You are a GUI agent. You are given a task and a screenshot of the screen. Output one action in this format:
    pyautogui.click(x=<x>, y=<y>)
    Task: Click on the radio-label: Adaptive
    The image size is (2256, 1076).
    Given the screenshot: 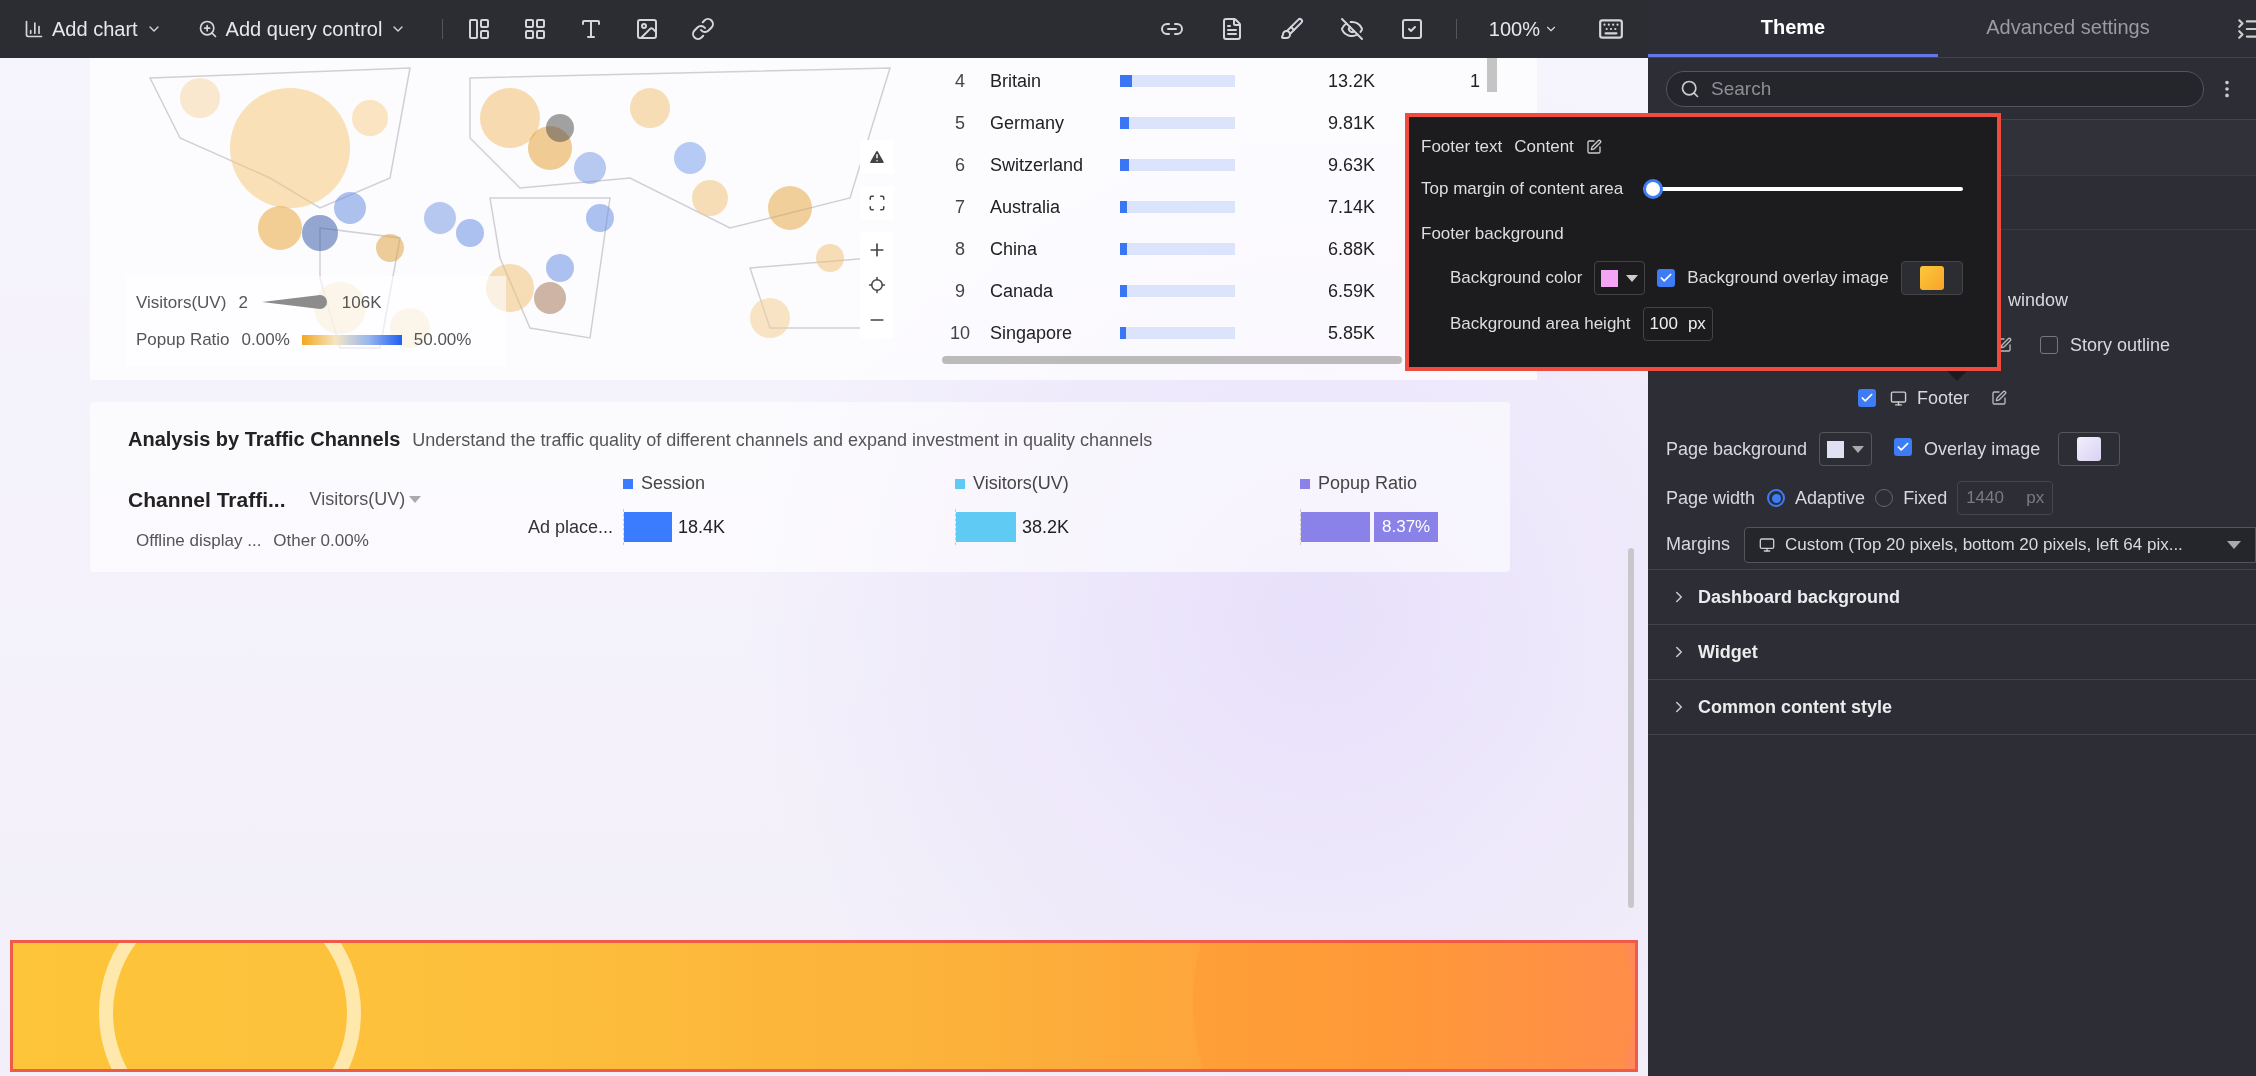 What is the action you would take?
    pyautogui.click(x=1830, y=498)
    